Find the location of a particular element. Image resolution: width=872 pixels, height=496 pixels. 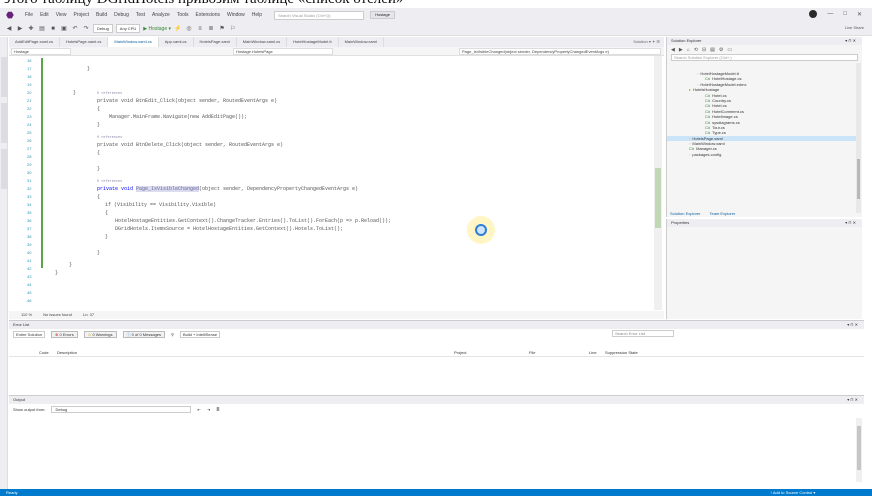

preview-icon: ▭ is located at coordinates (729, 50).